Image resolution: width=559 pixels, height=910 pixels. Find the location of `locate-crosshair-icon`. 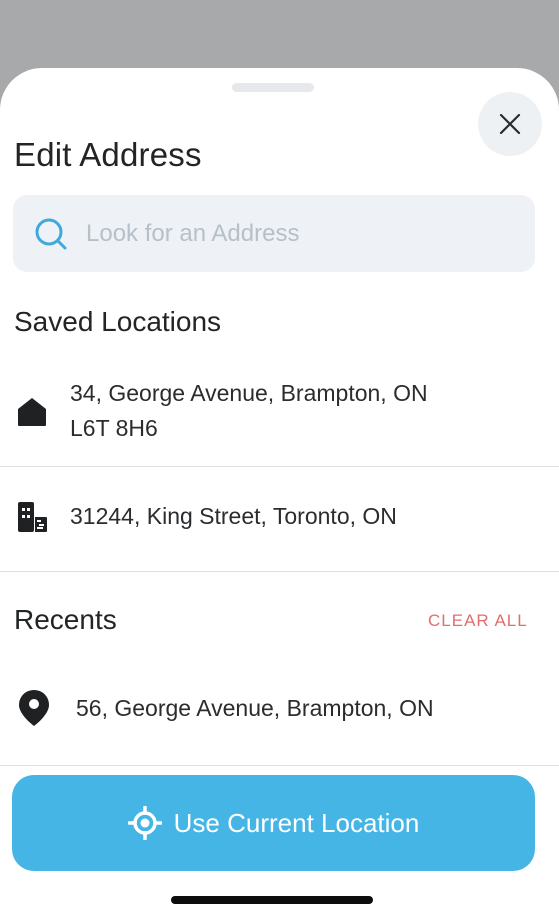

locate-crosshair-icon is located at coordinates (144, 823).